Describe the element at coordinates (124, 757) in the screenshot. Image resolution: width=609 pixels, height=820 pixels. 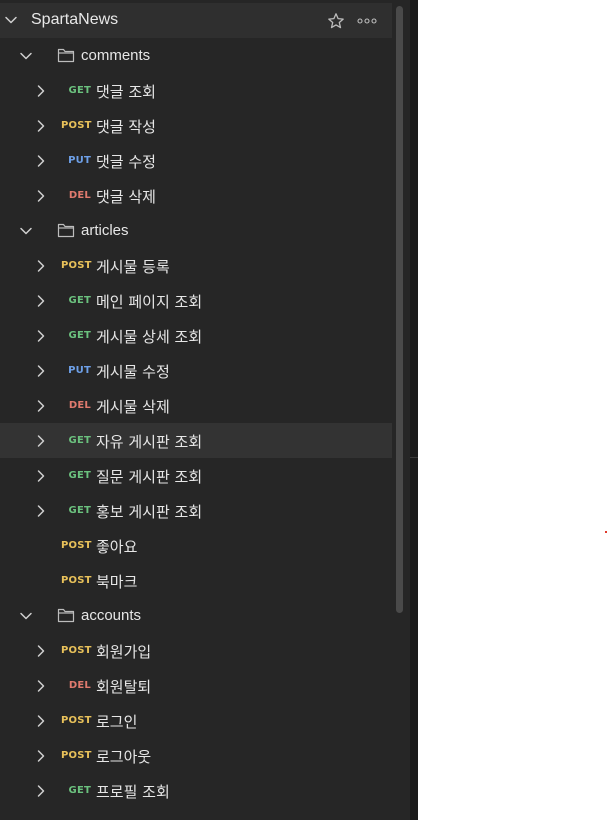
I see `request-name: 로그아웃` at that location.